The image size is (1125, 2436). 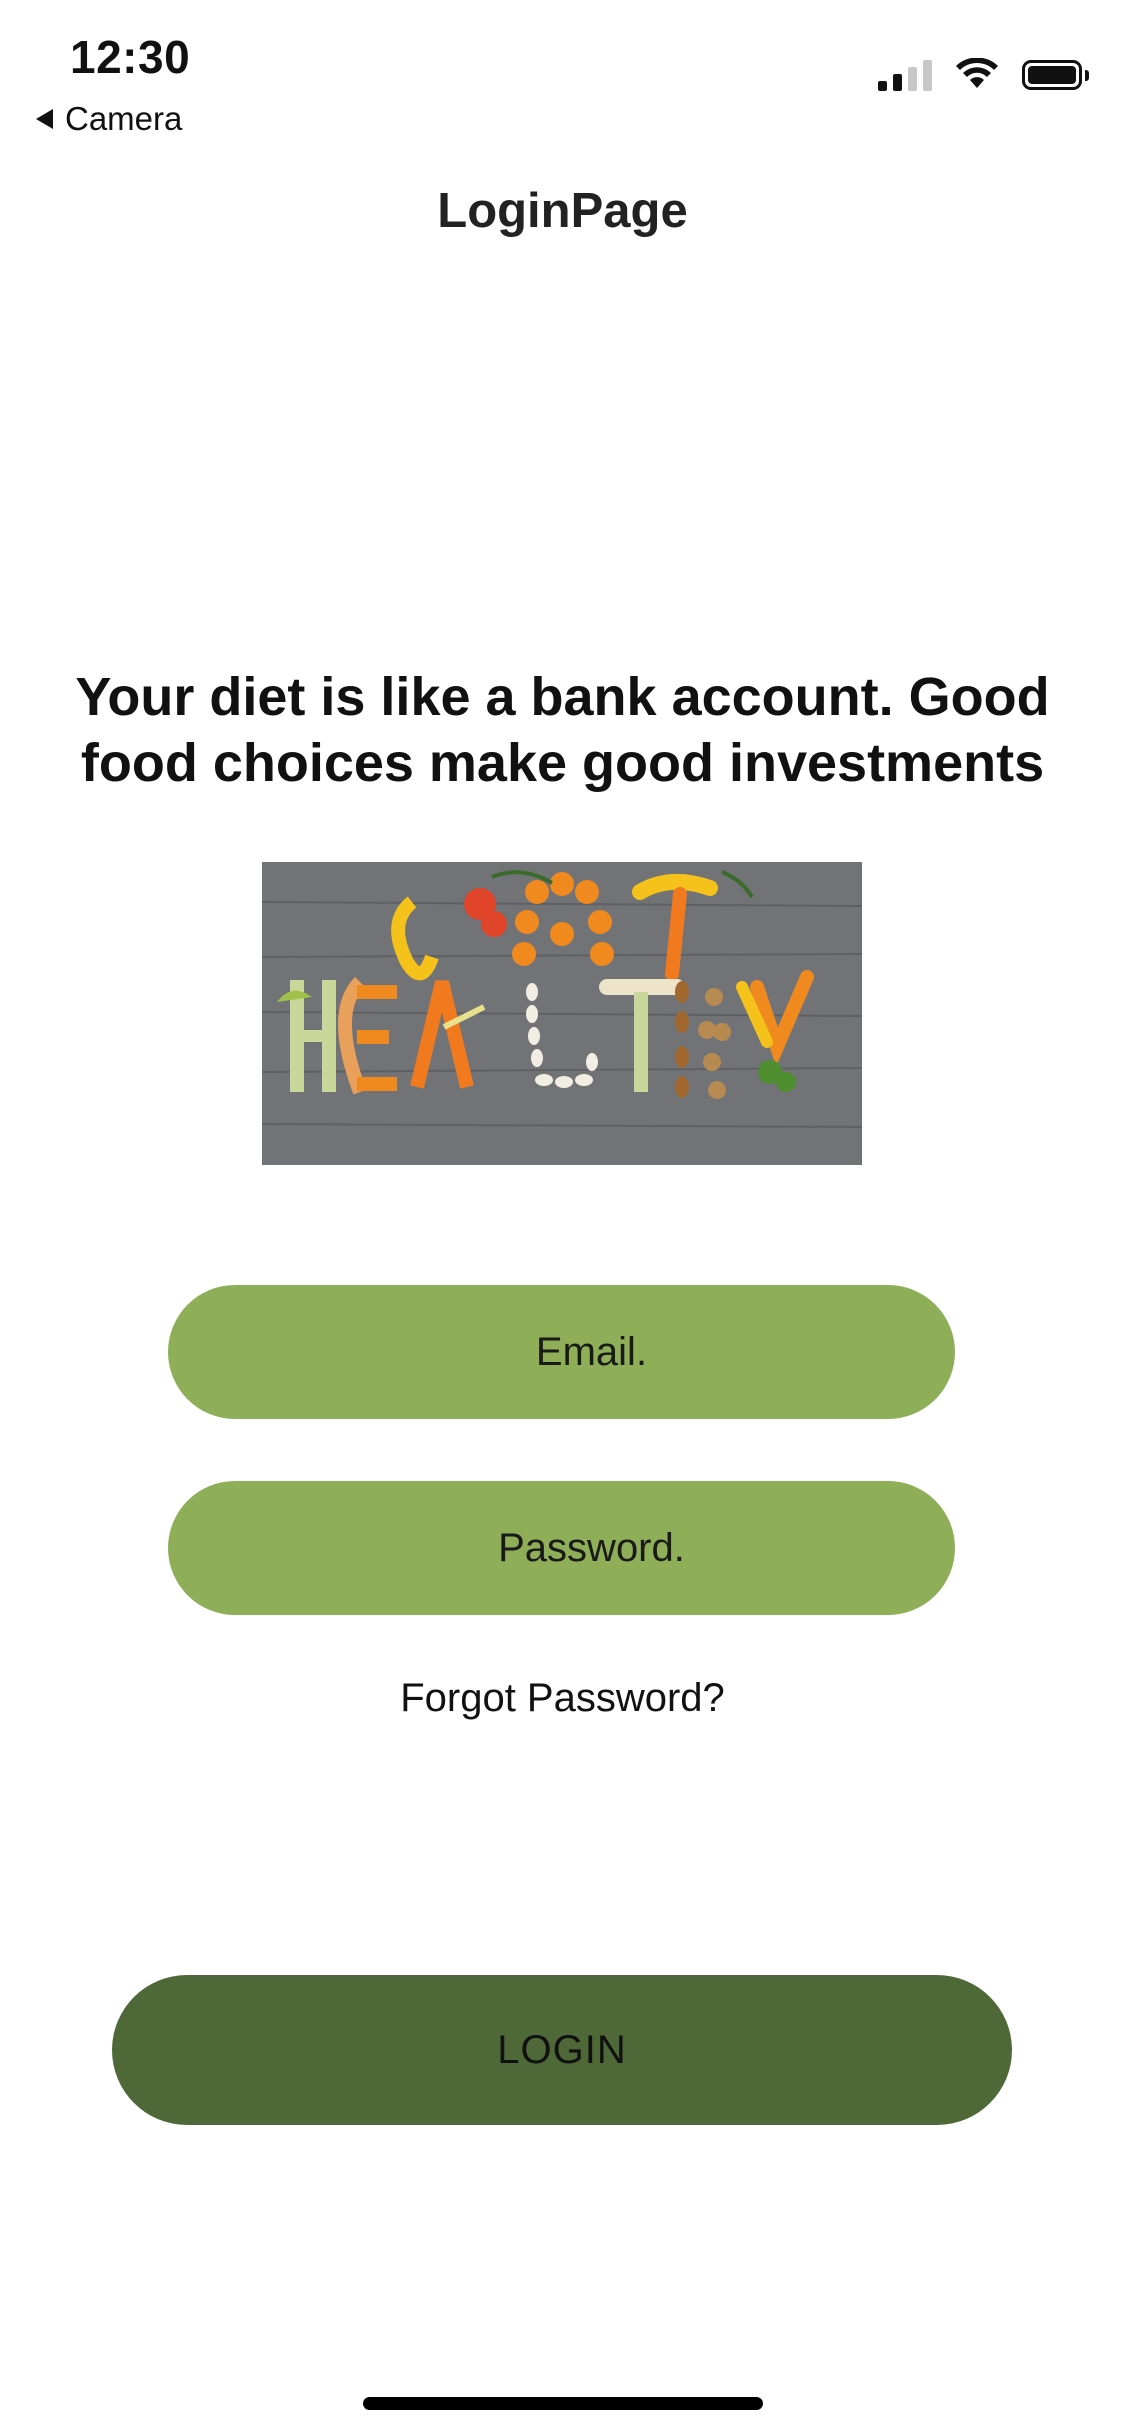 What do you see at coordinates (591, 1351) in the screenshot?
I see `email-placeholder: Email.` at bounding box center [591, 1351].